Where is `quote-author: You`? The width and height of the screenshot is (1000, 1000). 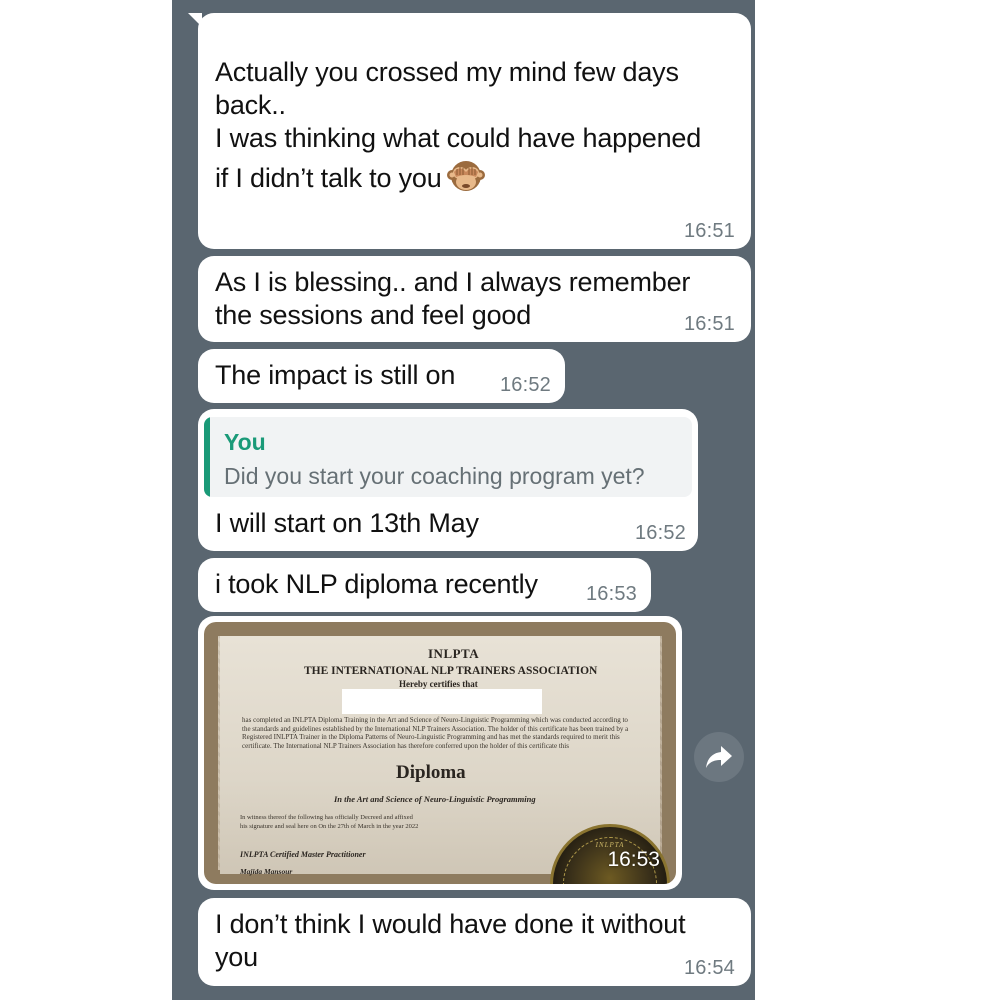
quote-author: You is located at coordinates (245, 442).